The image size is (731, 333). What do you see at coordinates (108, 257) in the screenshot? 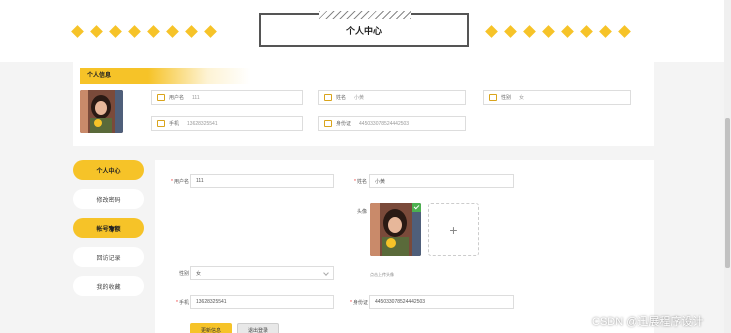
I see `sidebar-item-visit-records: 回访记录` at bounding box center [108, 257].